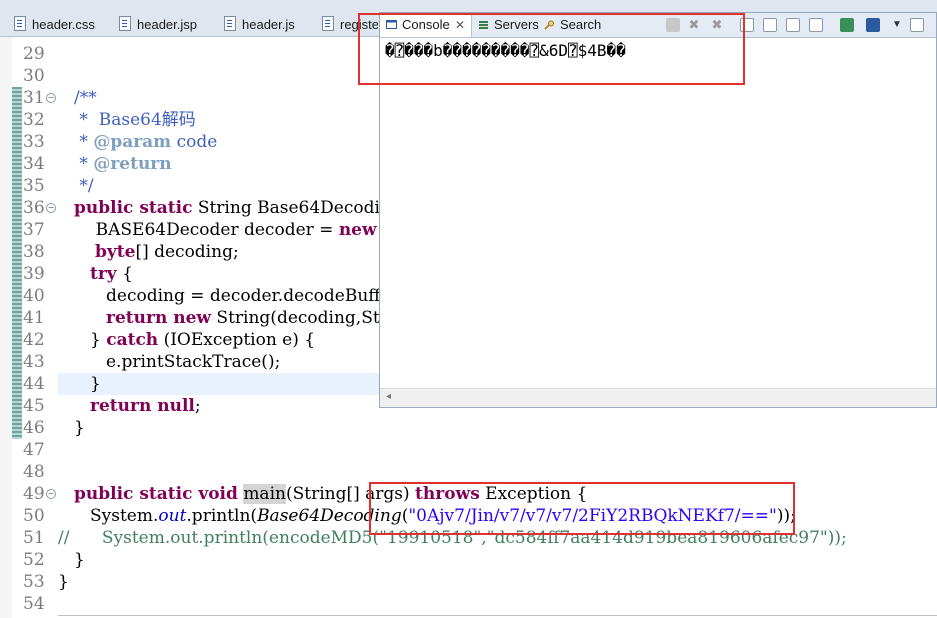  What do you see at coordinates (156, 494) in the screenshot?
I see `keyword: public static void` at bounding box center [156, 494].